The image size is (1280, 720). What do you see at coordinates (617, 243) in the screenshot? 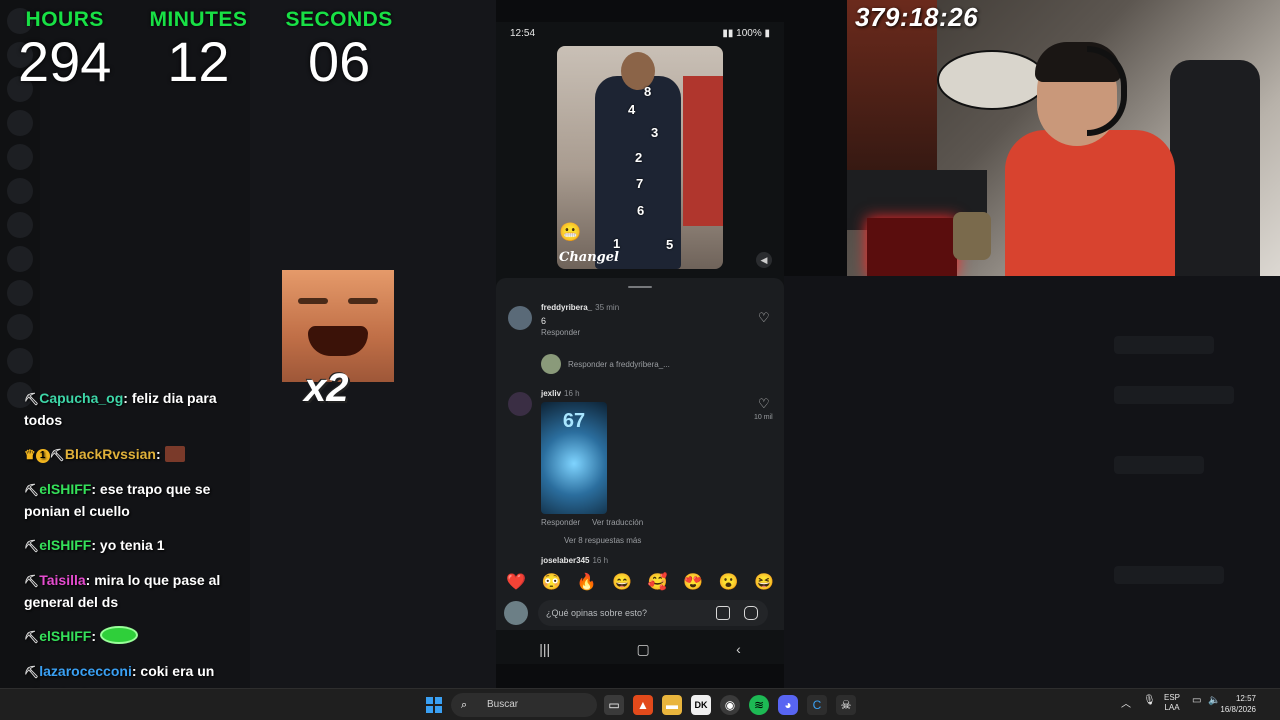
I see `video-number: 1` at bounding box center [617, 243].